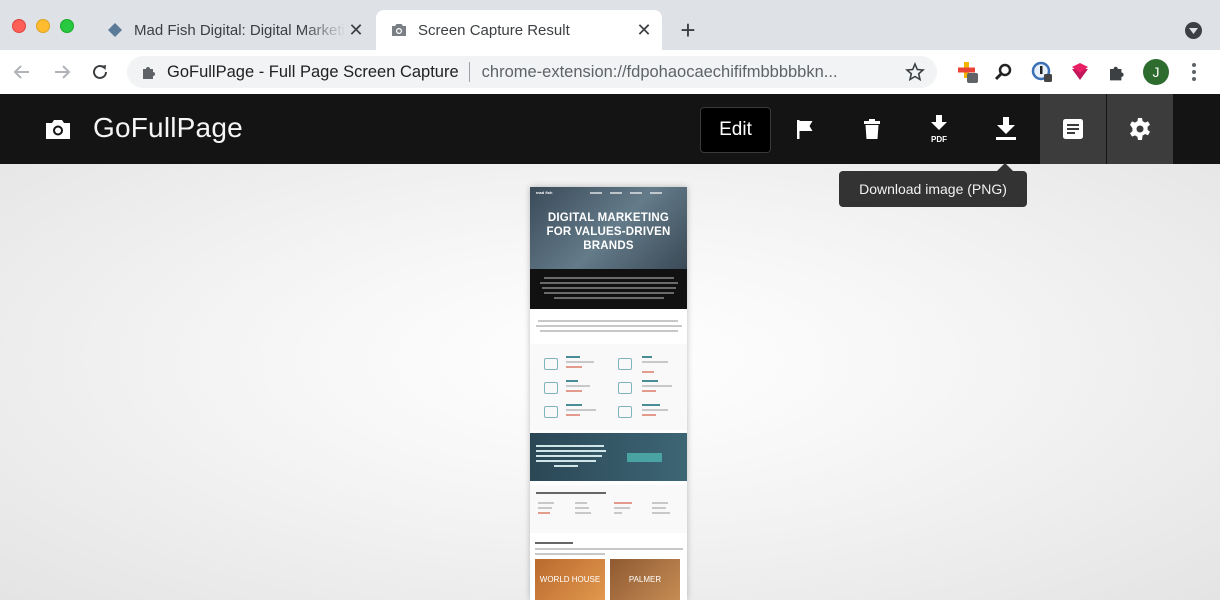 This screenshot has width=1220, height=600. What do you see at coordinates (1080, 72) in the screenshot?
I see `download-arrow-icon` at bounding box center [1080, 72].